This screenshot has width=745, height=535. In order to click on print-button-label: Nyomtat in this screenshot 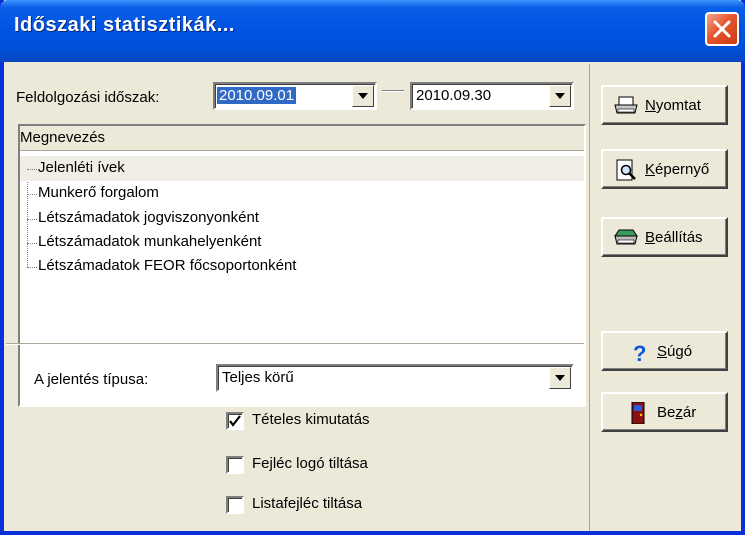, I will do `click(673, 105)`.